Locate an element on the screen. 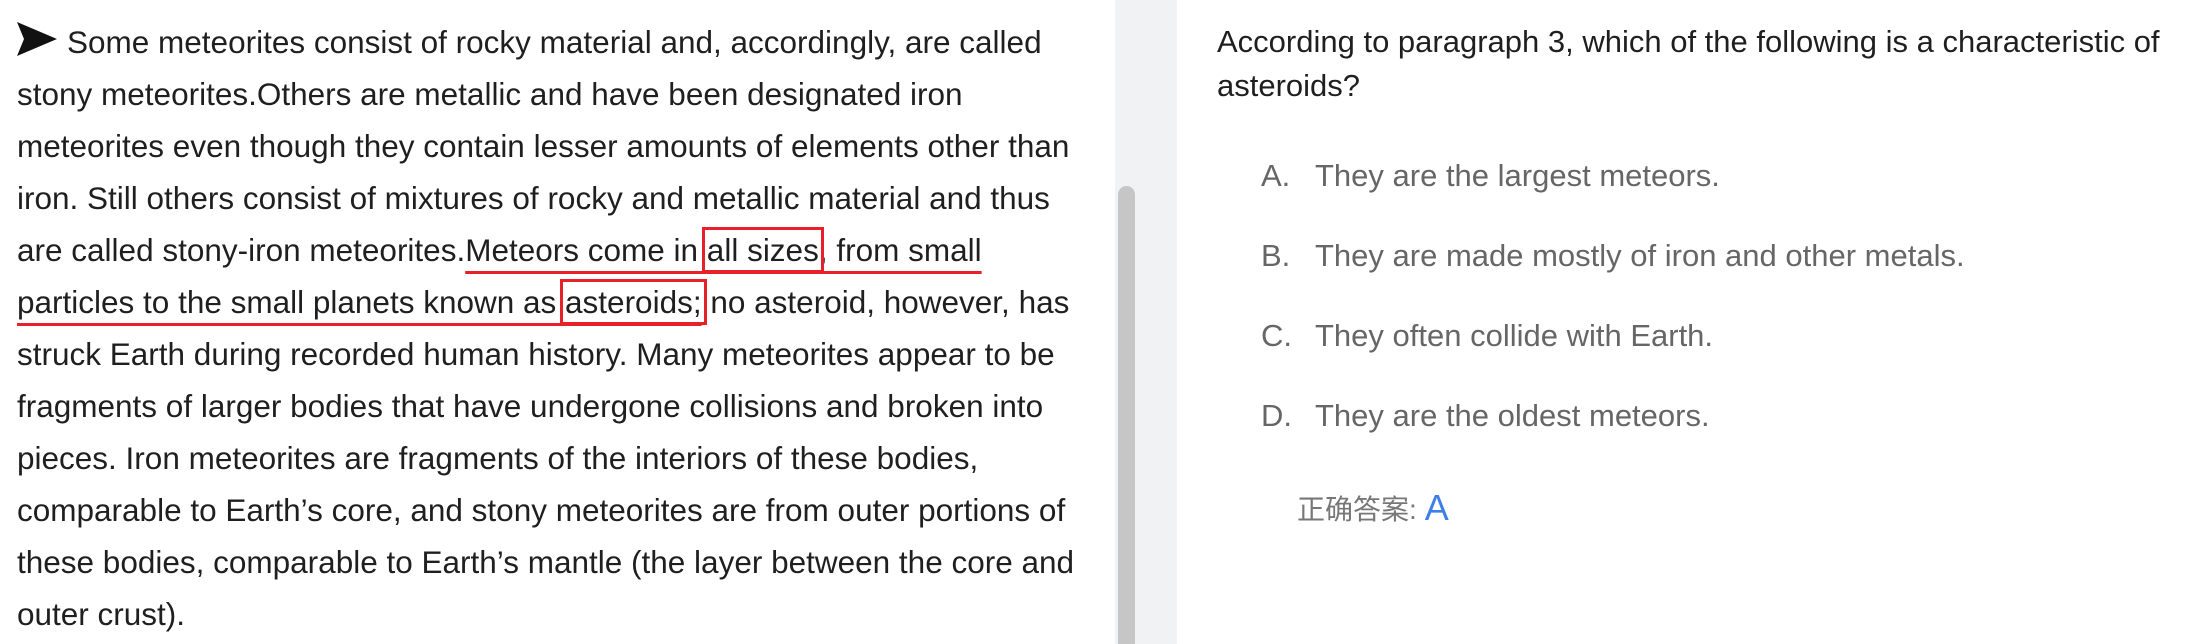 The height and width of the screenshot is (644, 2206). highlight-asteroids: asteroids; is located at coordinates (633, 302).